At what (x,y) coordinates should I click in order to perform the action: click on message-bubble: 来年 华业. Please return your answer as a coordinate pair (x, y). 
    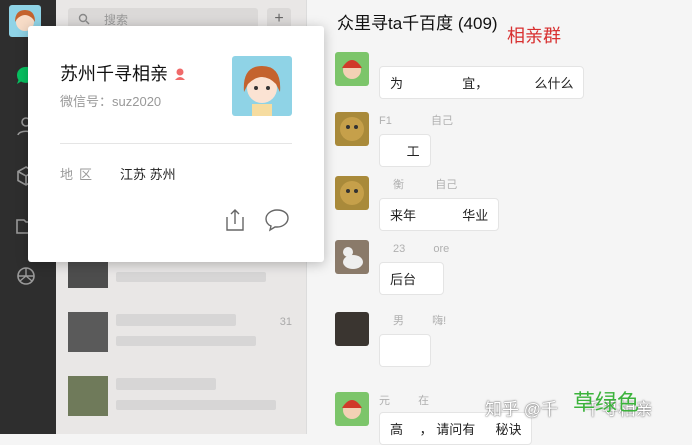
    Looking at the image, I should click on (439, 214).